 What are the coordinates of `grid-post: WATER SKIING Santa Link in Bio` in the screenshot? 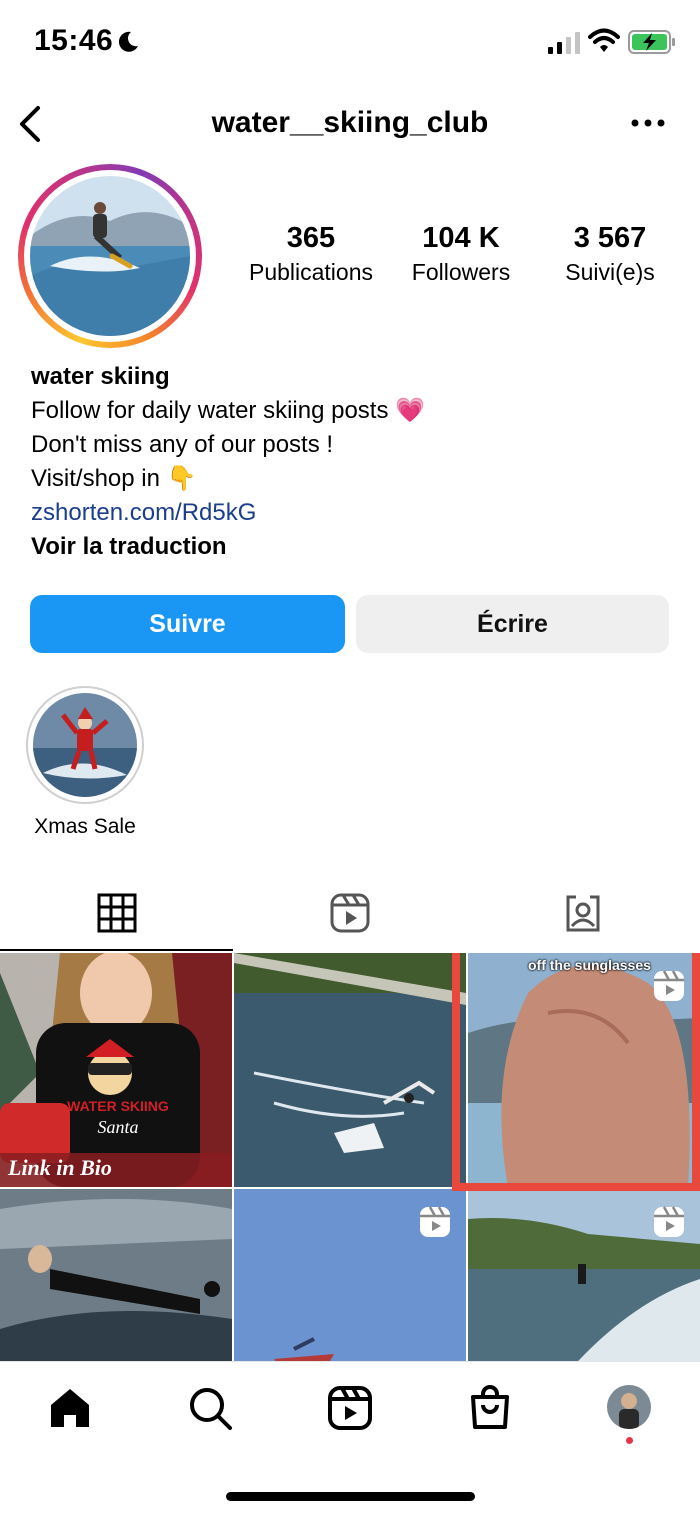 It's located at (116, 1070).